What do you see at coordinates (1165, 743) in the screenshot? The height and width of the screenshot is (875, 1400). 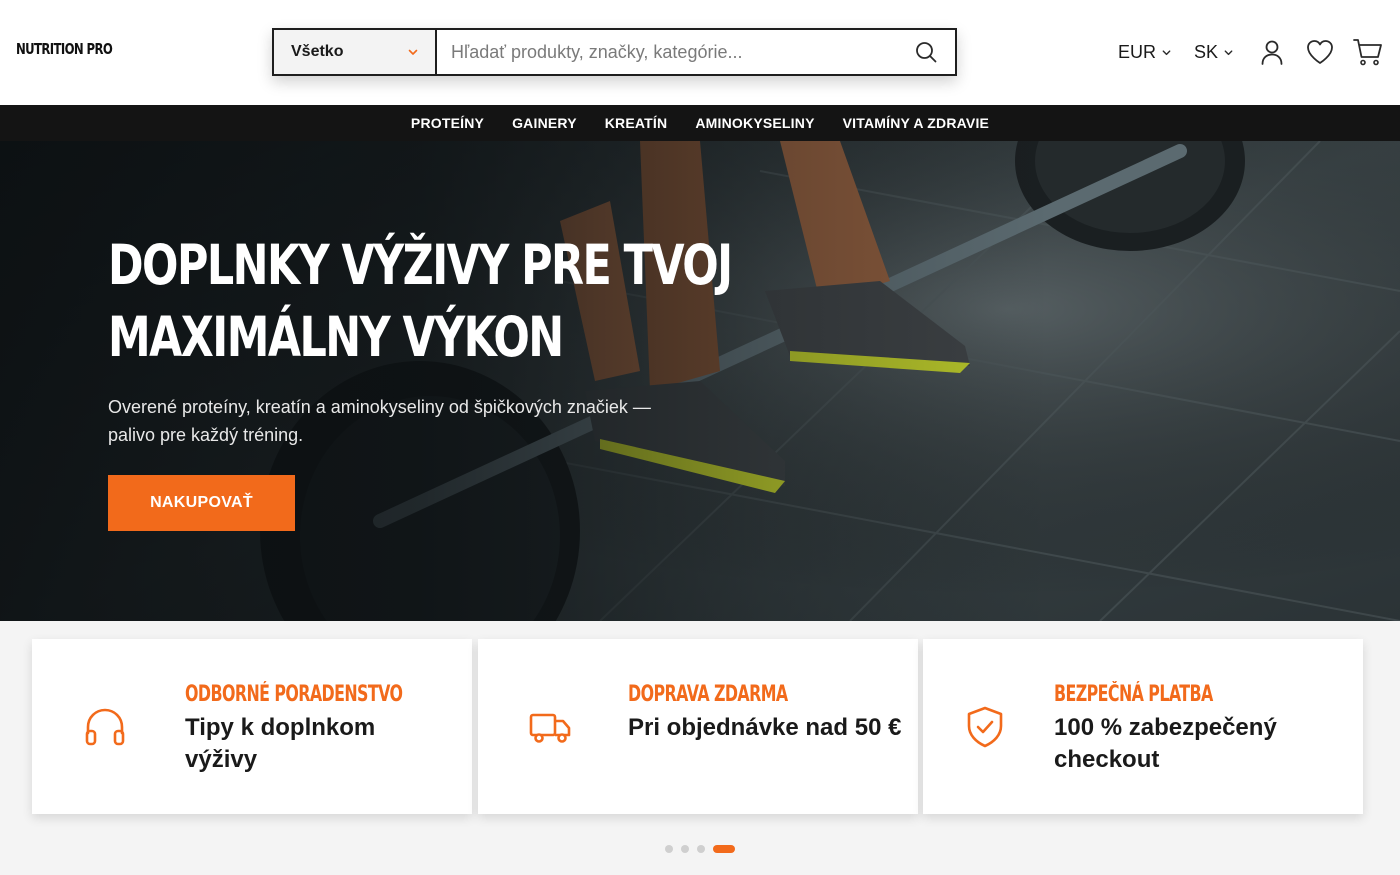 I see `feature-text: 100 % zabezpečený checkout` at bounding box center [1165, 743].